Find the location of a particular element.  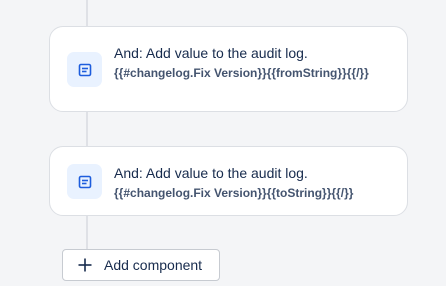

plus-icon is located at coordinates (85, 265).